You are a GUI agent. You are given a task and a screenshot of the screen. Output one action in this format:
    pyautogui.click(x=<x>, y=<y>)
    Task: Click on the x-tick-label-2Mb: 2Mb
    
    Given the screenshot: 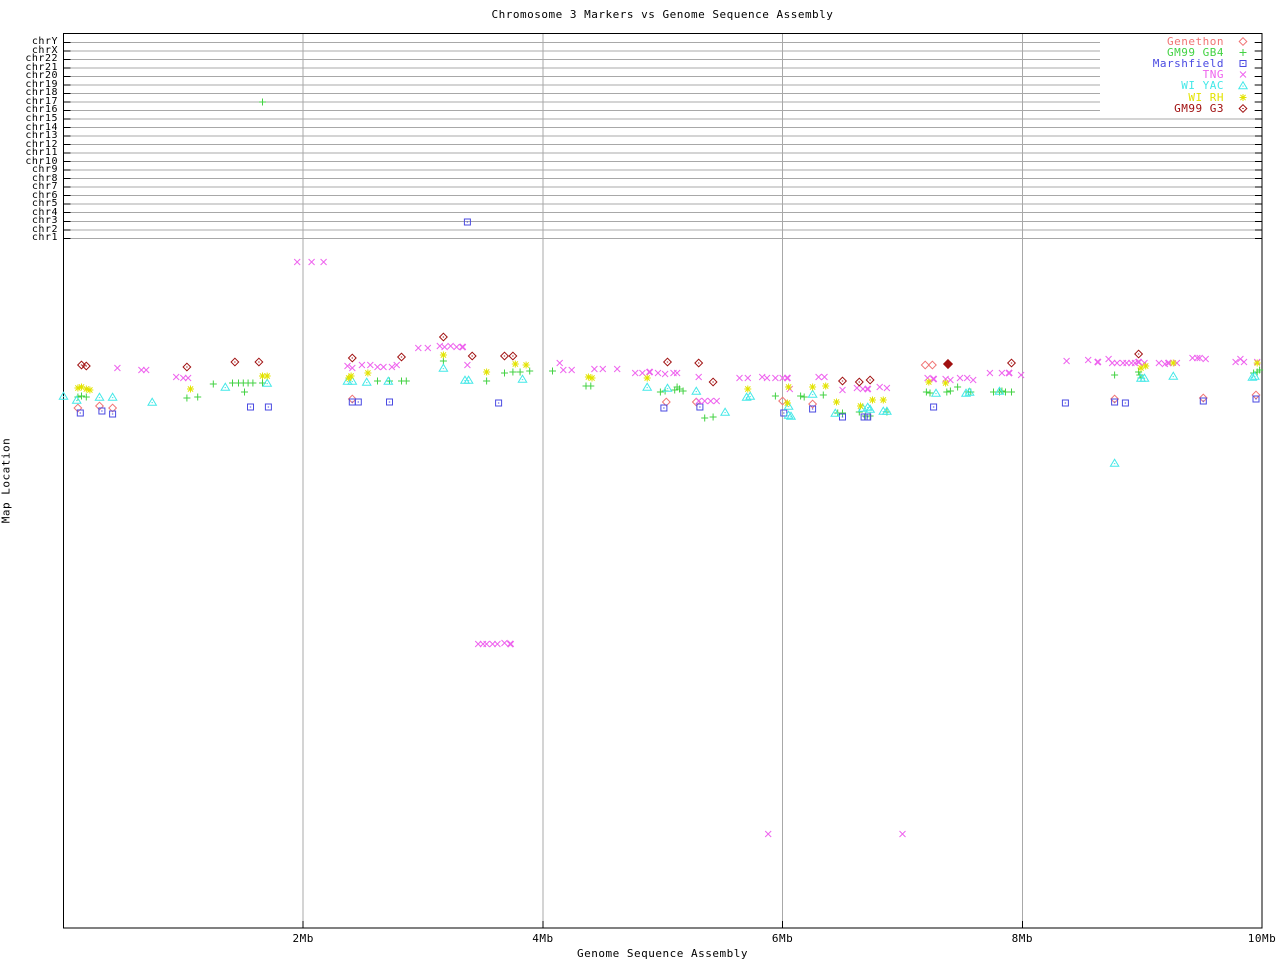 What is the action you would take?
    pyautogui.click(x=303, y=938)
    